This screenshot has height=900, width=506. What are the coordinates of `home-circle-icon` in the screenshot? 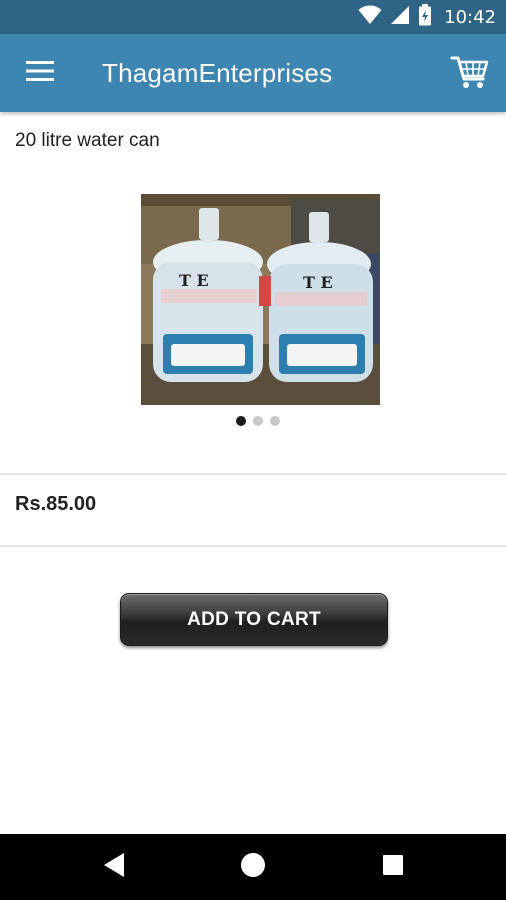 It's located at (253, 867).